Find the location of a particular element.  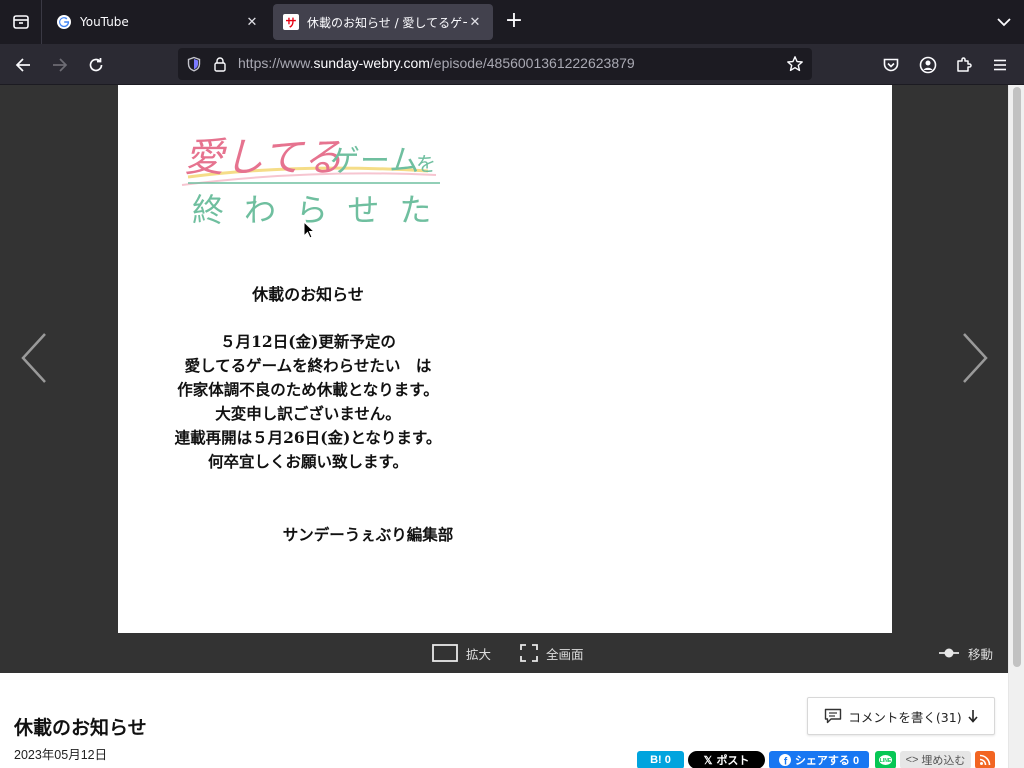

extensions-button is located at coordinates (964, 65).